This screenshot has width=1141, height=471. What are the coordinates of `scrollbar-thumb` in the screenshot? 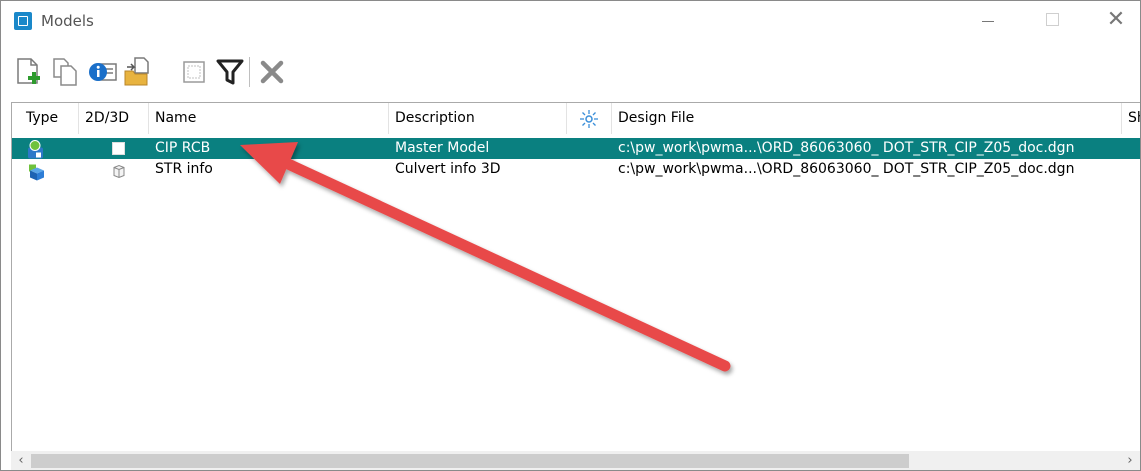 It's located at (470, 461).